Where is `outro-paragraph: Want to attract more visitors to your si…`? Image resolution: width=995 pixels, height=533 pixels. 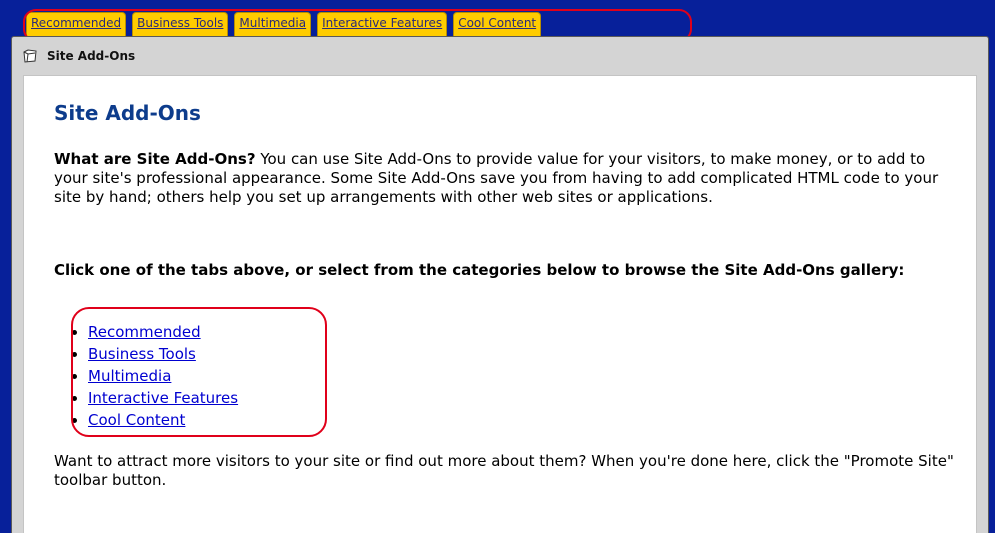 outro-paragraph: Want to attract more visitors to your si… is located at coordinates (504, 470).